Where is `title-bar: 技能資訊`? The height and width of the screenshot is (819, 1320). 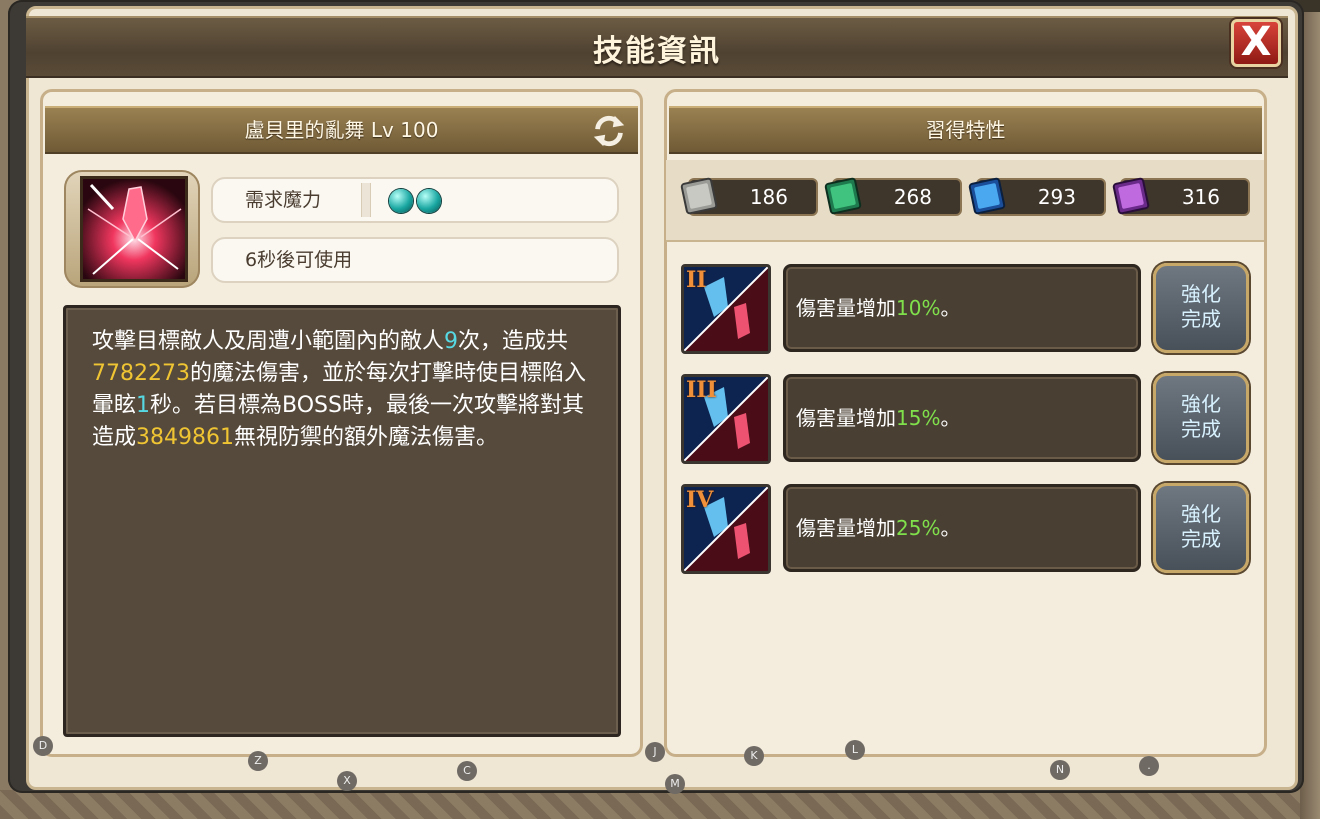
title-bar: 技能資訊 is located at coordinates (657, 47).